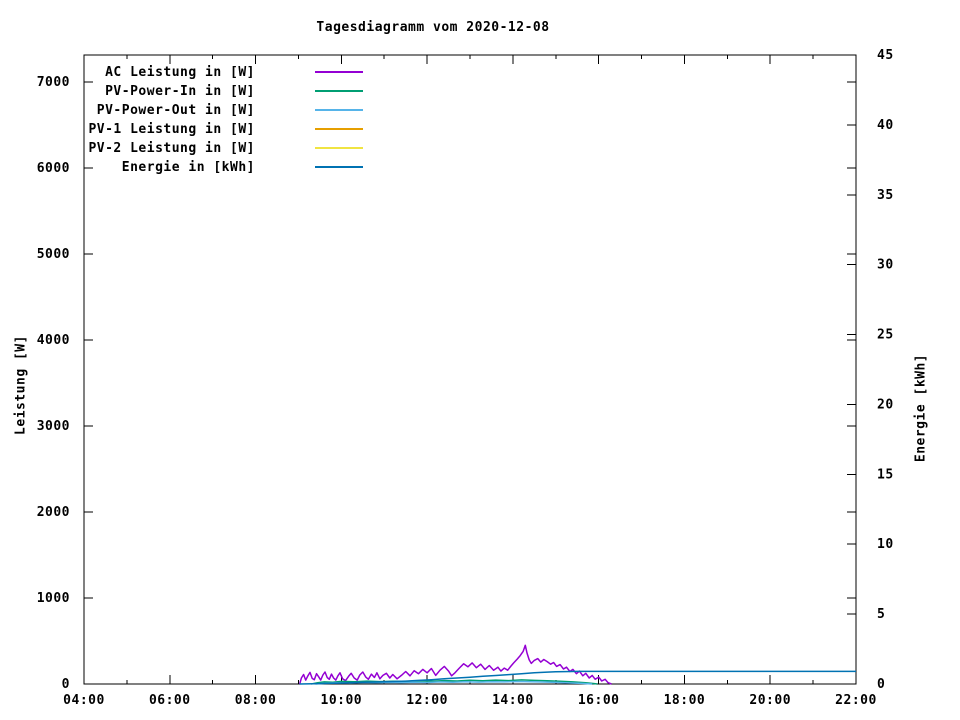  What do you see at coordinates (66, 684) in the screenshot?
I see `y-left-tick-label: 0` at bounding box center [66, 684].